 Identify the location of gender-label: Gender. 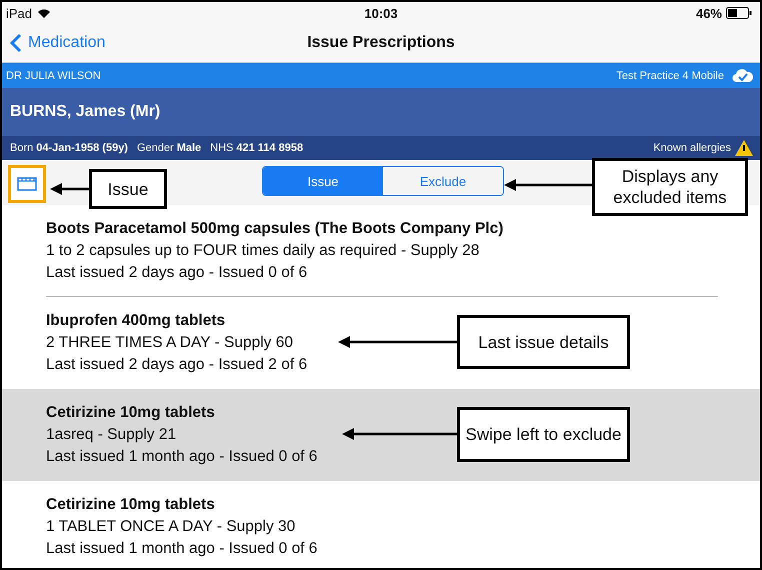
(155, 148).